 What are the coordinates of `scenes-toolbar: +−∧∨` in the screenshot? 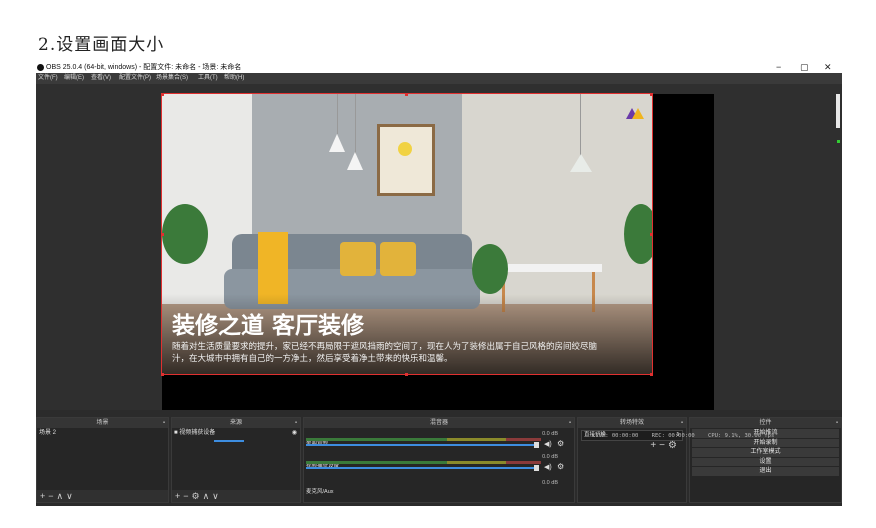 It's located at (102, 496).